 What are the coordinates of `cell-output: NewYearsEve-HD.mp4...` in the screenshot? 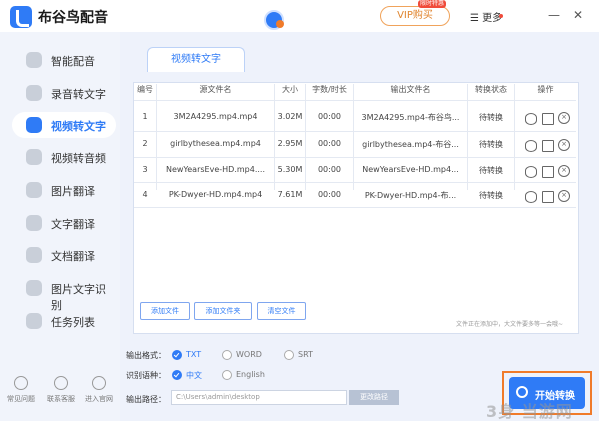 It's located at (410, 169).